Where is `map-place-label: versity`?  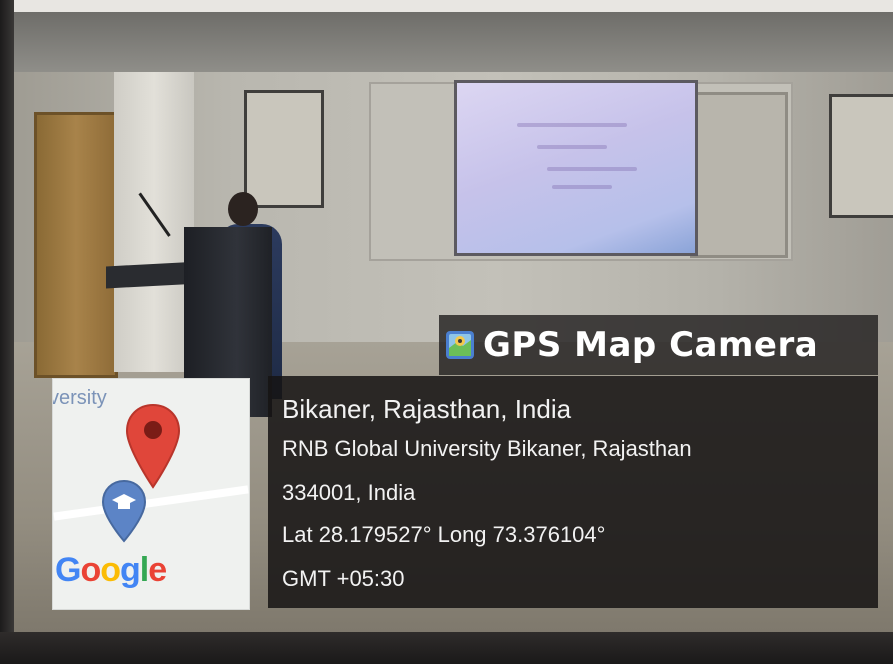
map-place-label: versity is located at coordinates (79, 398).